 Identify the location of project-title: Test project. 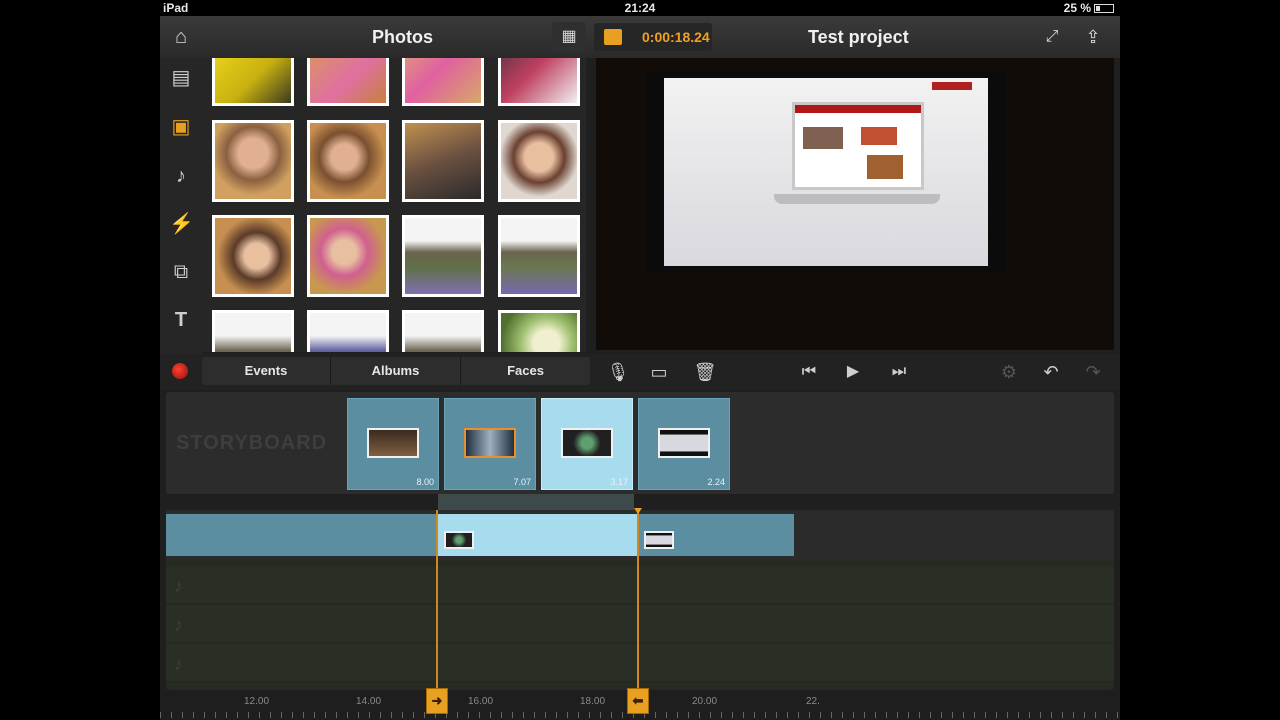
(858, 37).